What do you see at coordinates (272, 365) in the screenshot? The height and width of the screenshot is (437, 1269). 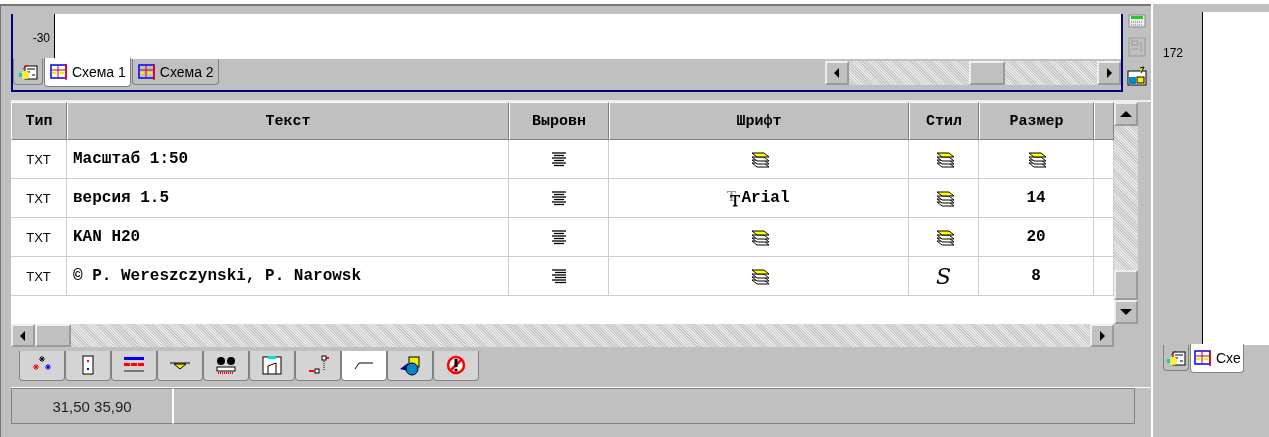 I see `frame-icon` at bounding box center [272, 365].